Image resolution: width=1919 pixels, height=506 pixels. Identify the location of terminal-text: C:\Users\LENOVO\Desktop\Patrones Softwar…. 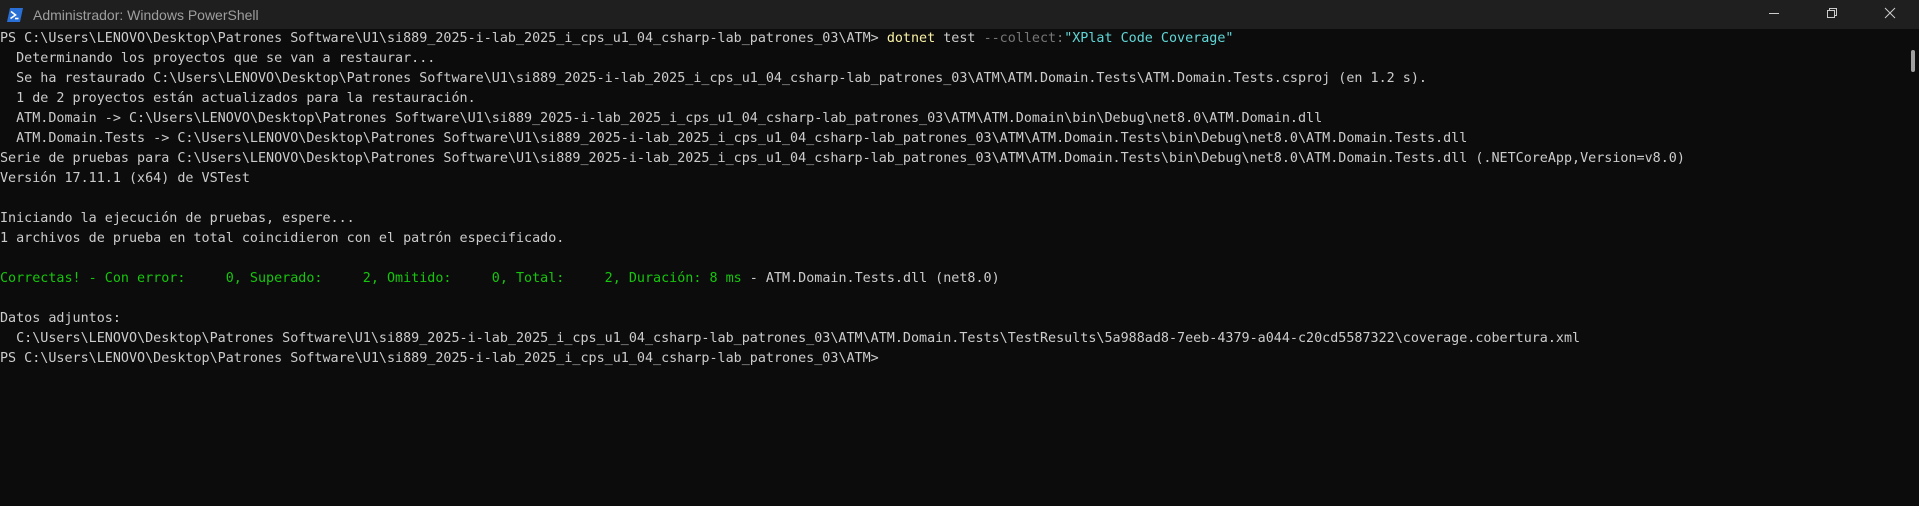
(790, 338).